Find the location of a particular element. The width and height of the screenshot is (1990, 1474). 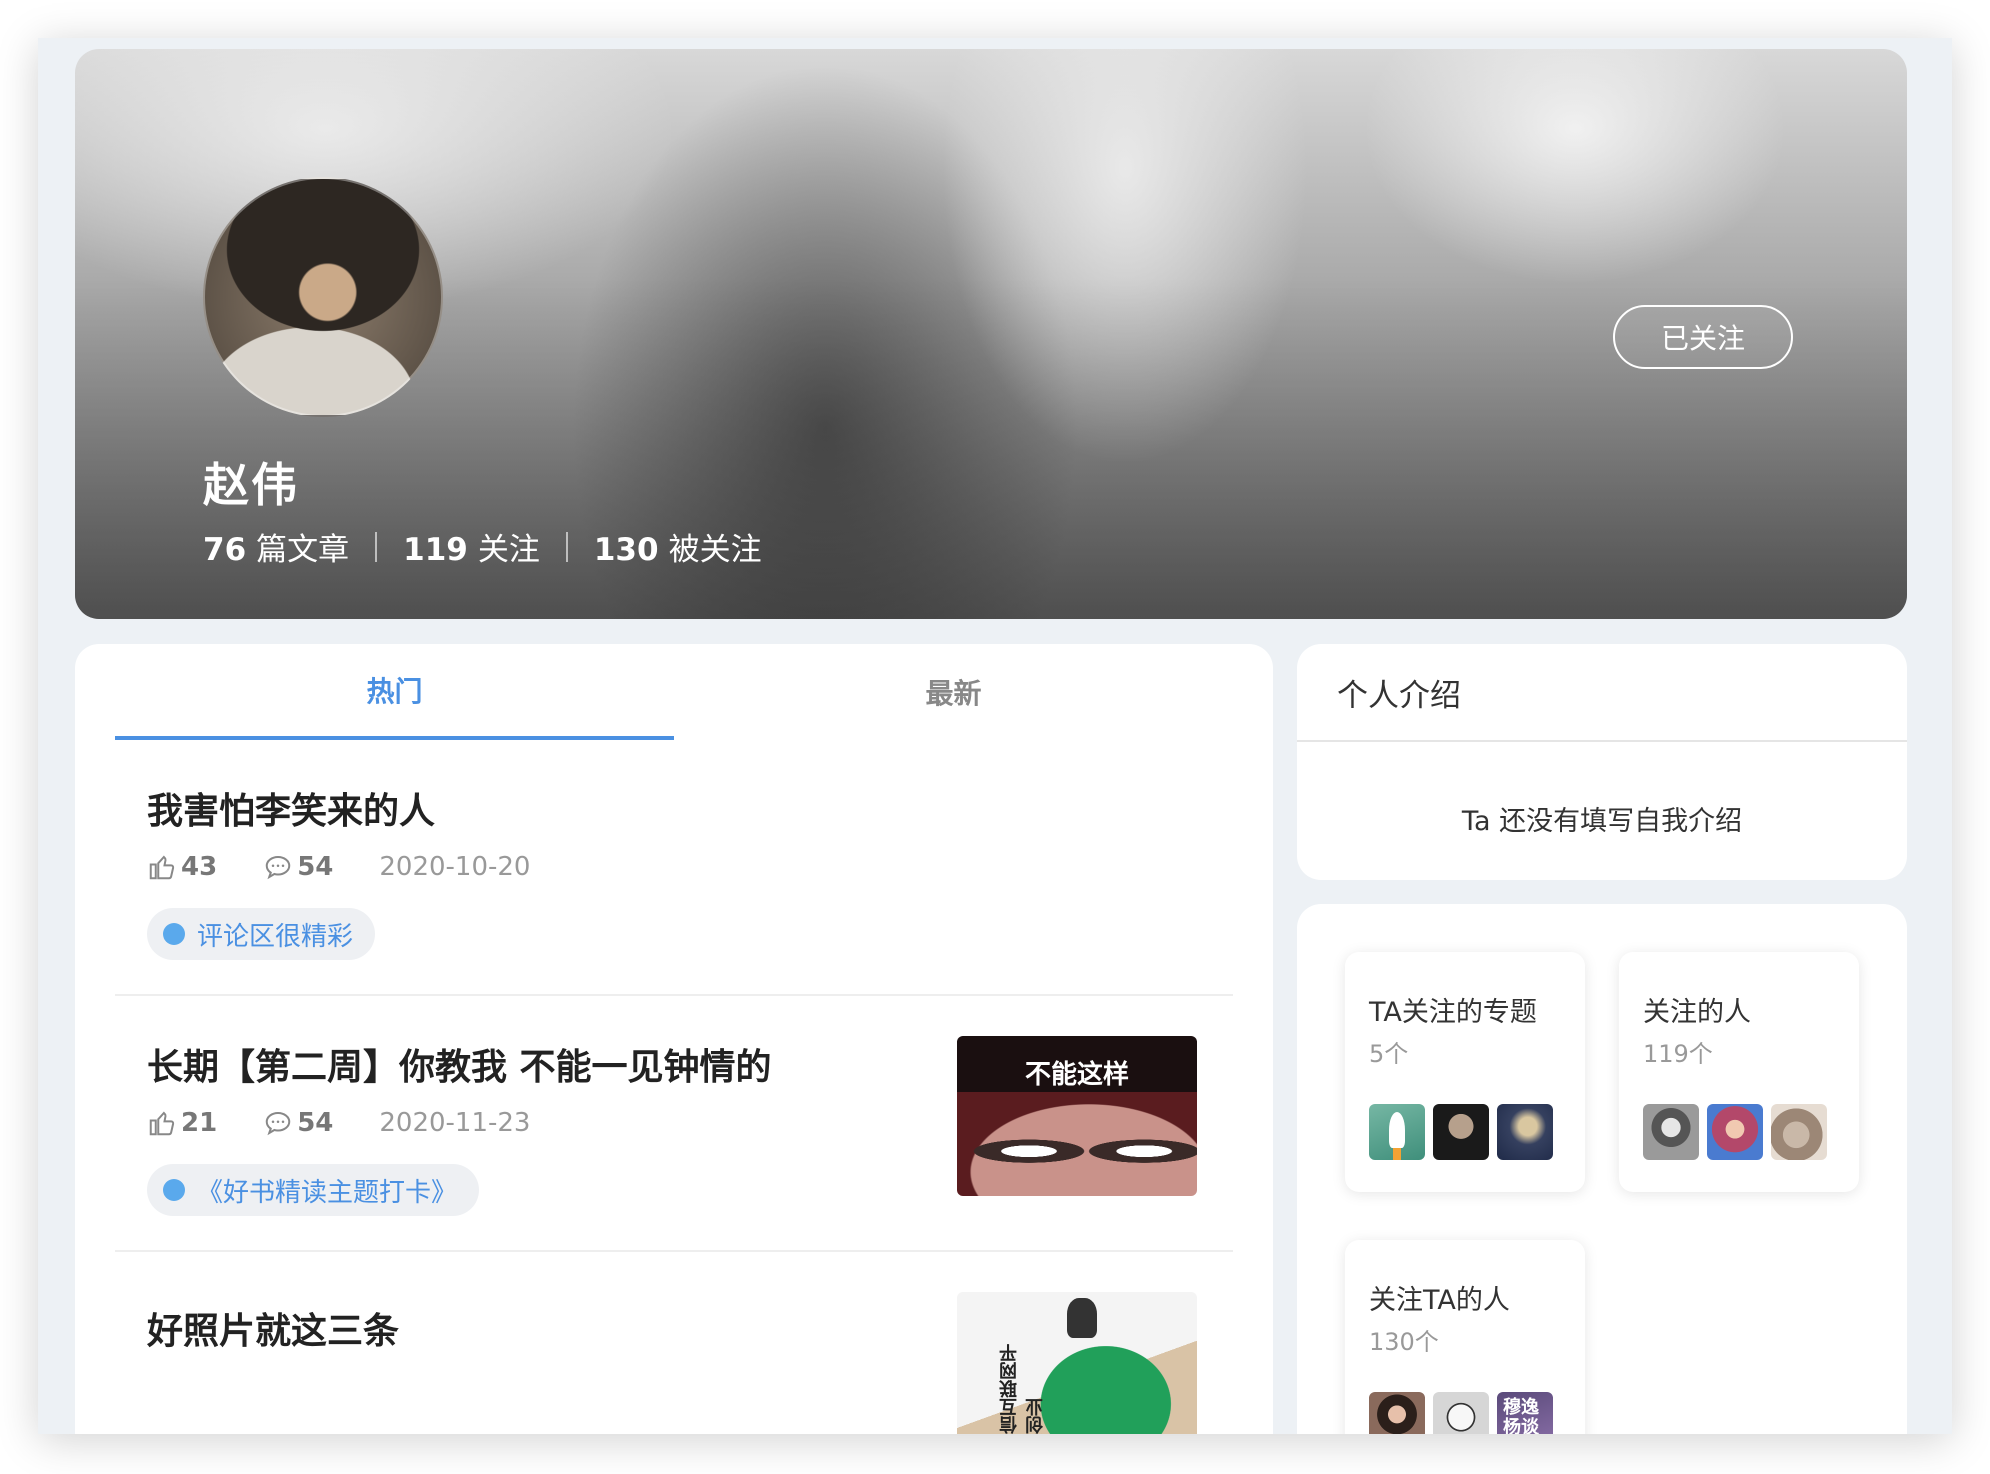

topic-rocket-icon is located at coordinates (1397, 1132).